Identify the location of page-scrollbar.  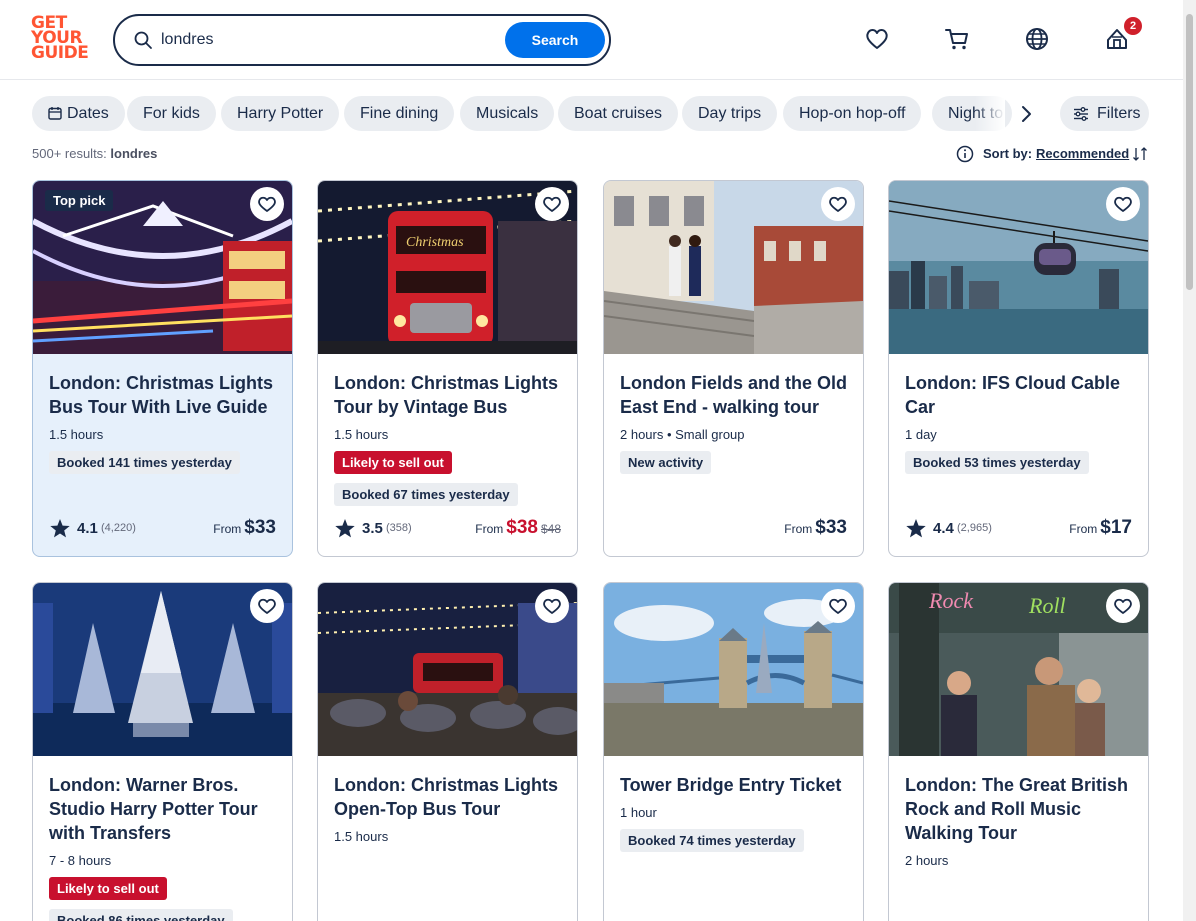
(1189, 460).